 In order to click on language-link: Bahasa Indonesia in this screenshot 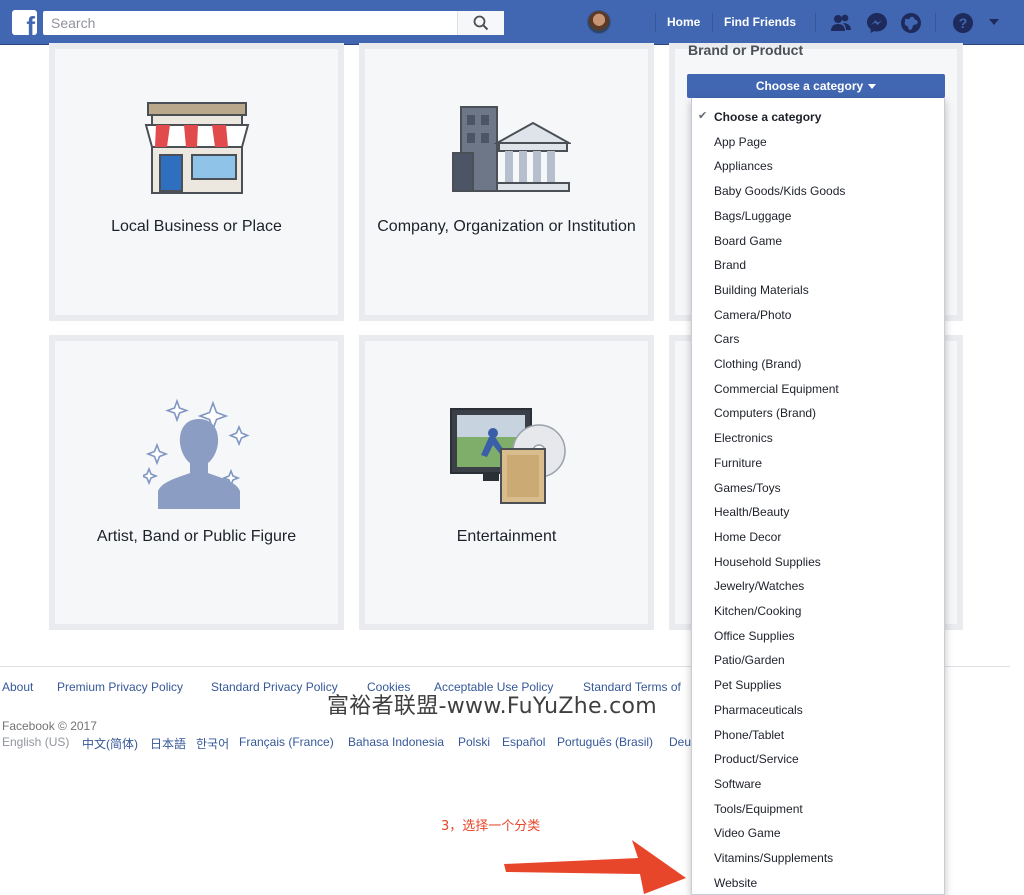, I will do `click(396, 742)`.